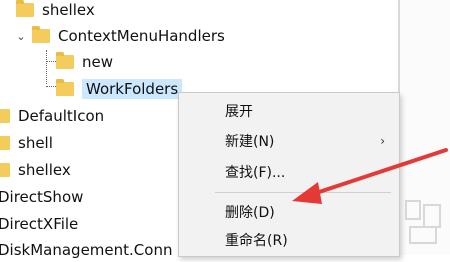 This screenshot has height=262, width=450. I want to click on tree-item-label: shell, so click(35, 143).